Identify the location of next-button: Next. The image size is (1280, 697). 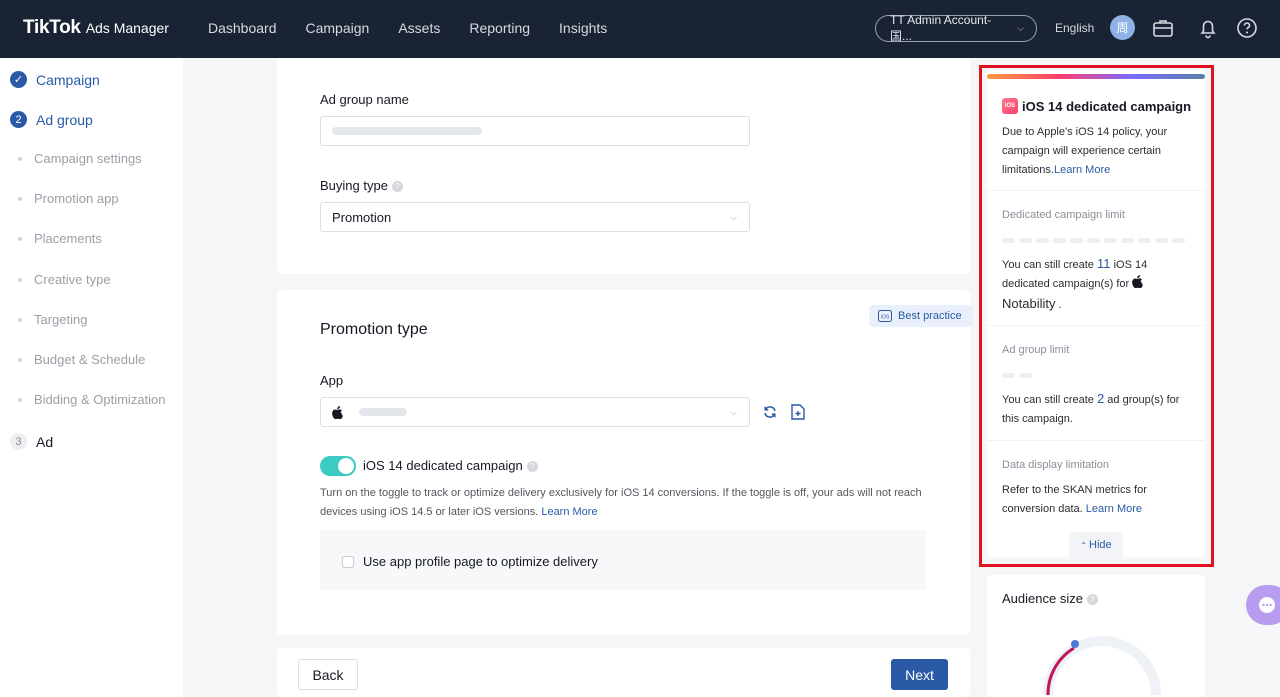
(919, 674).